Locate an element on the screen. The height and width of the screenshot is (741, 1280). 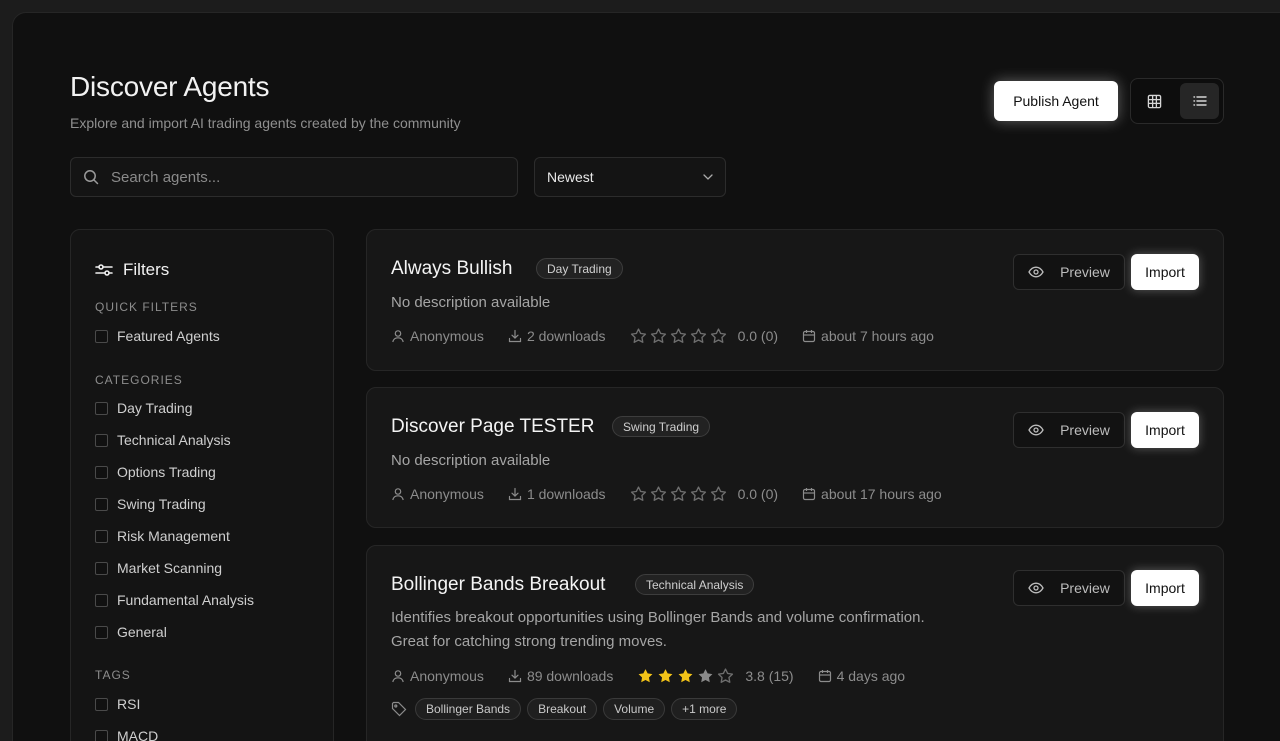
timestamp: 4 days ago is located at coordinates (861, 676).